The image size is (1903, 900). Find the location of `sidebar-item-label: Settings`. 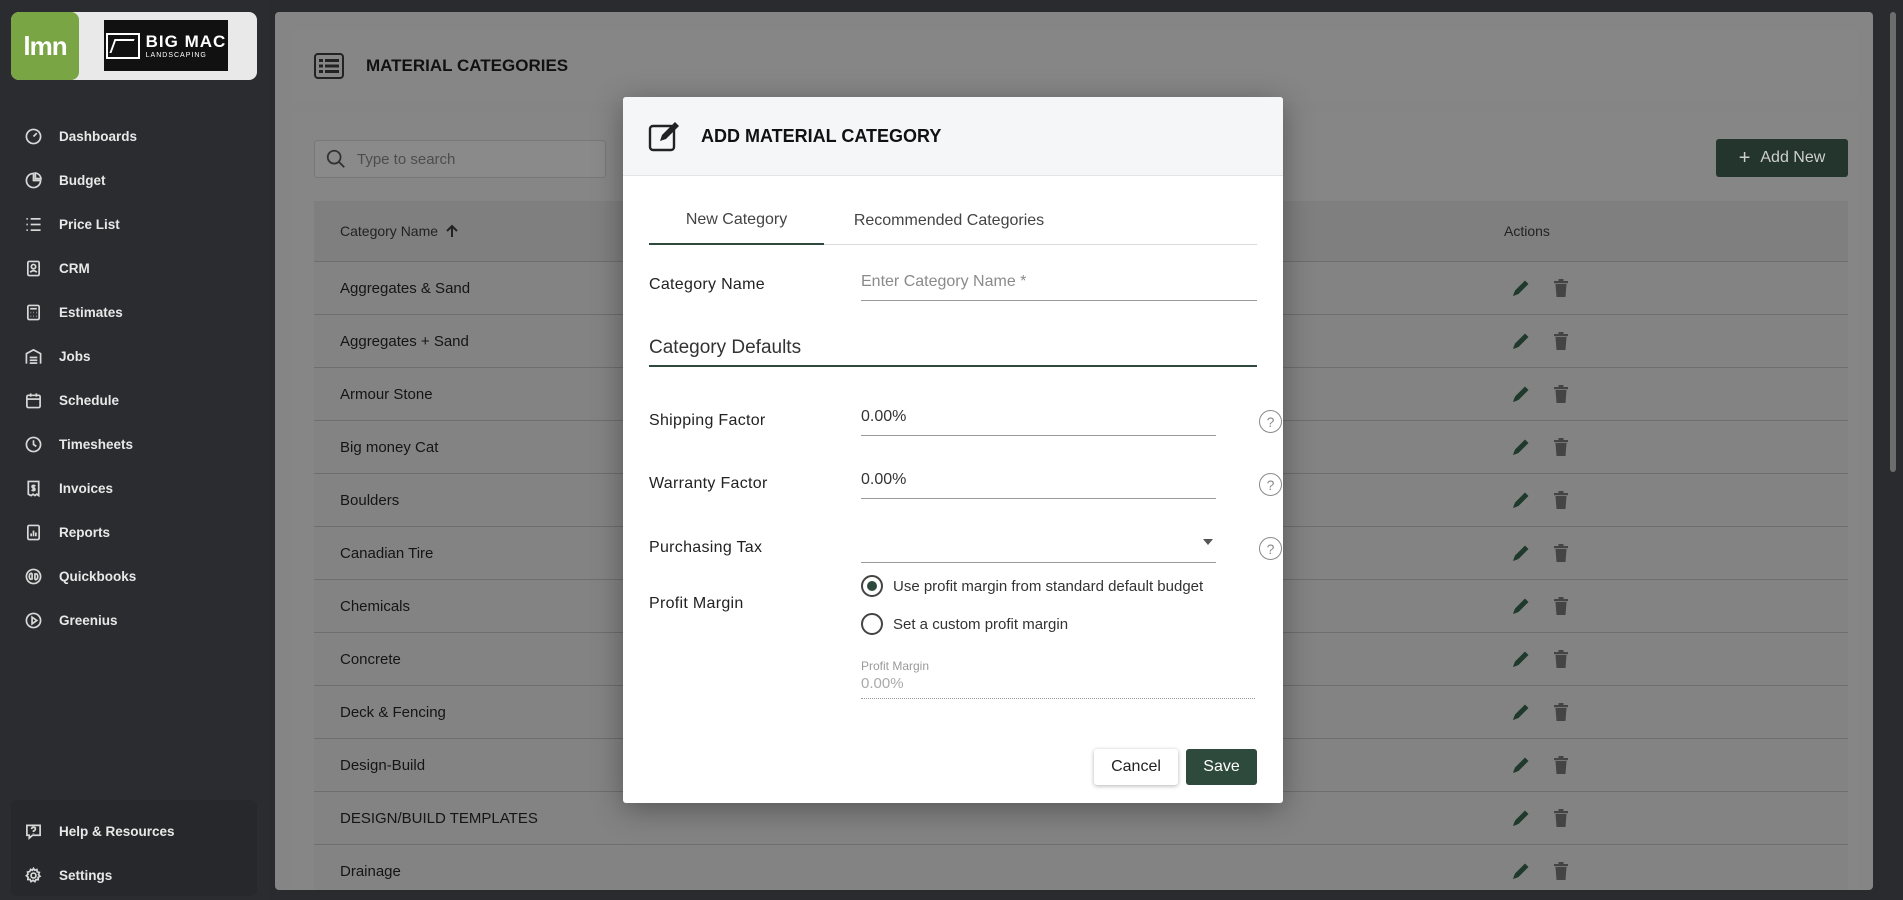

sidebar-item-label: Settings is located at coordinates (86, 875).